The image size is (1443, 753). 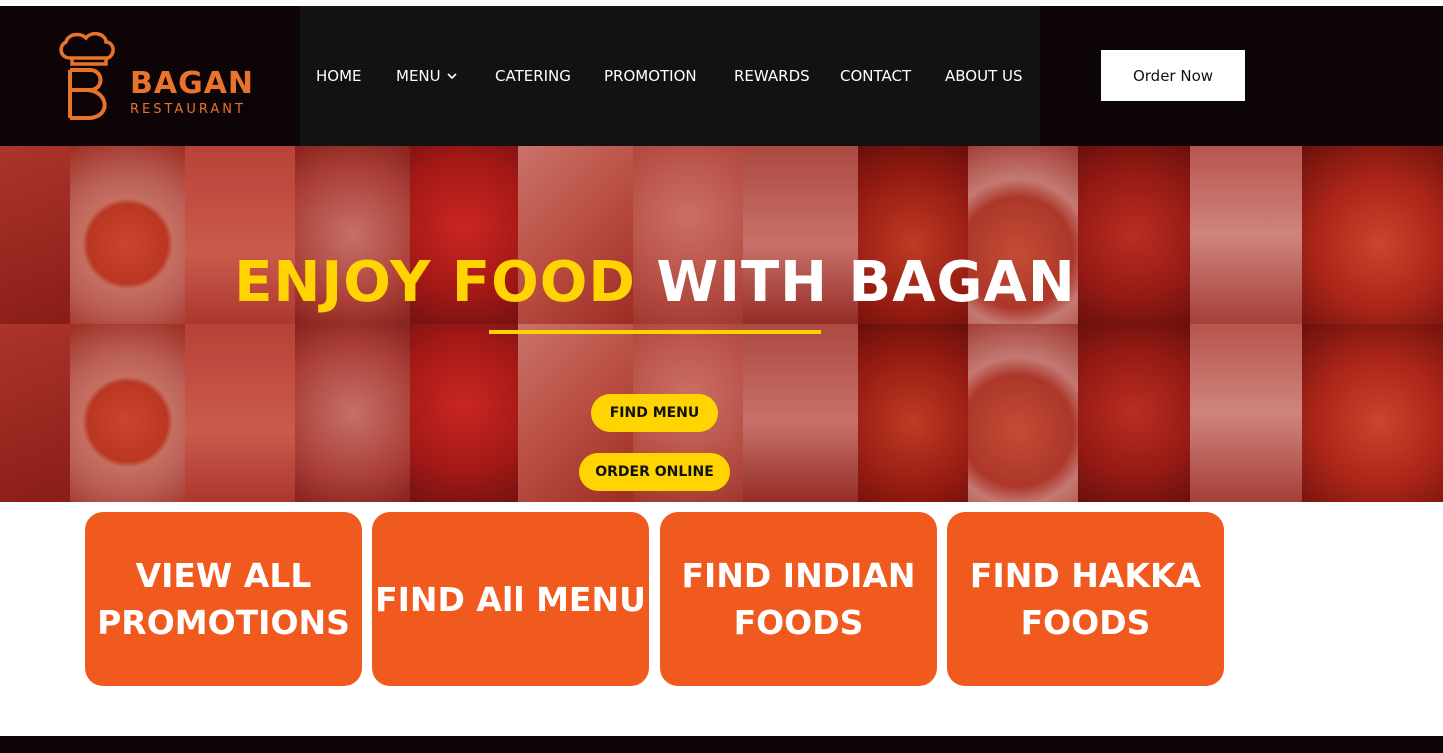 I want to click on brand-name: BAGAN, so click(x=192, y=83).